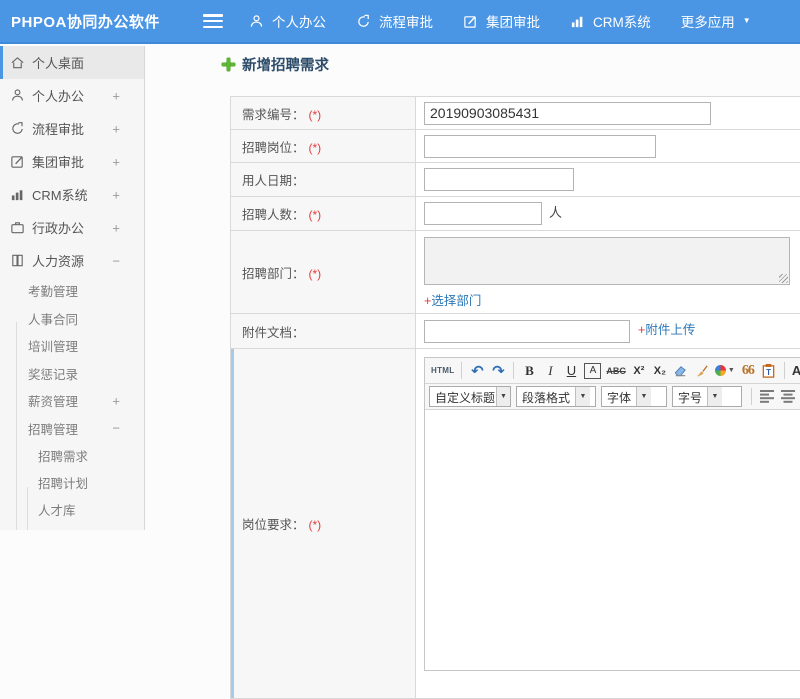 This screenshot has height=699, width=800. Describe the element at coordinates (72, 429) in the screenshot. I see `sidebar-item-recruit-mgmt: 招聘管理−` at that location.